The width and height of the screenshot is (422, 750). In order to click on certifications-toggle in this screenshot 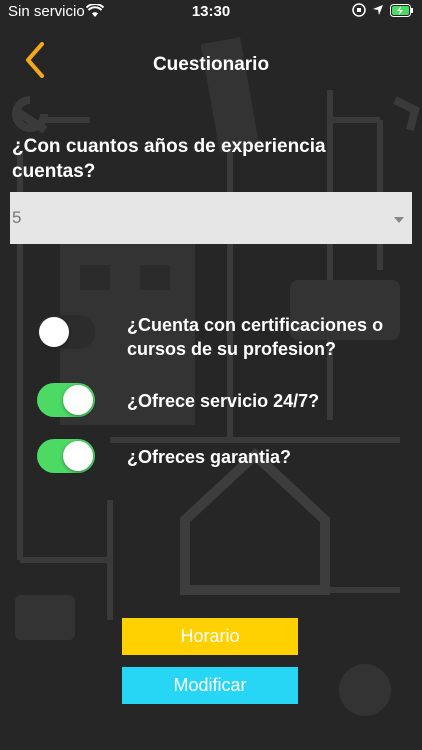, I will do `click(66, 332)`.